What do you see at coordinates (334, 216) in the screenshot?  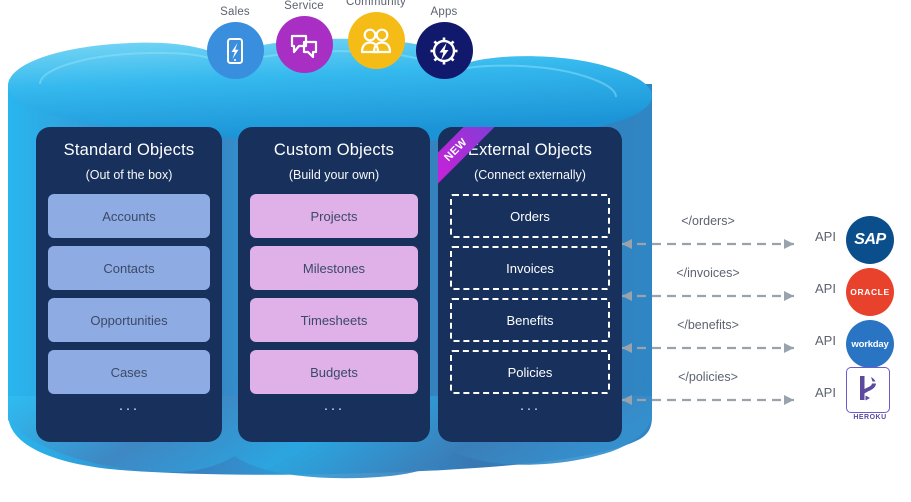 I see `object-item-projects: Projects` at bounding box center [334, 216].